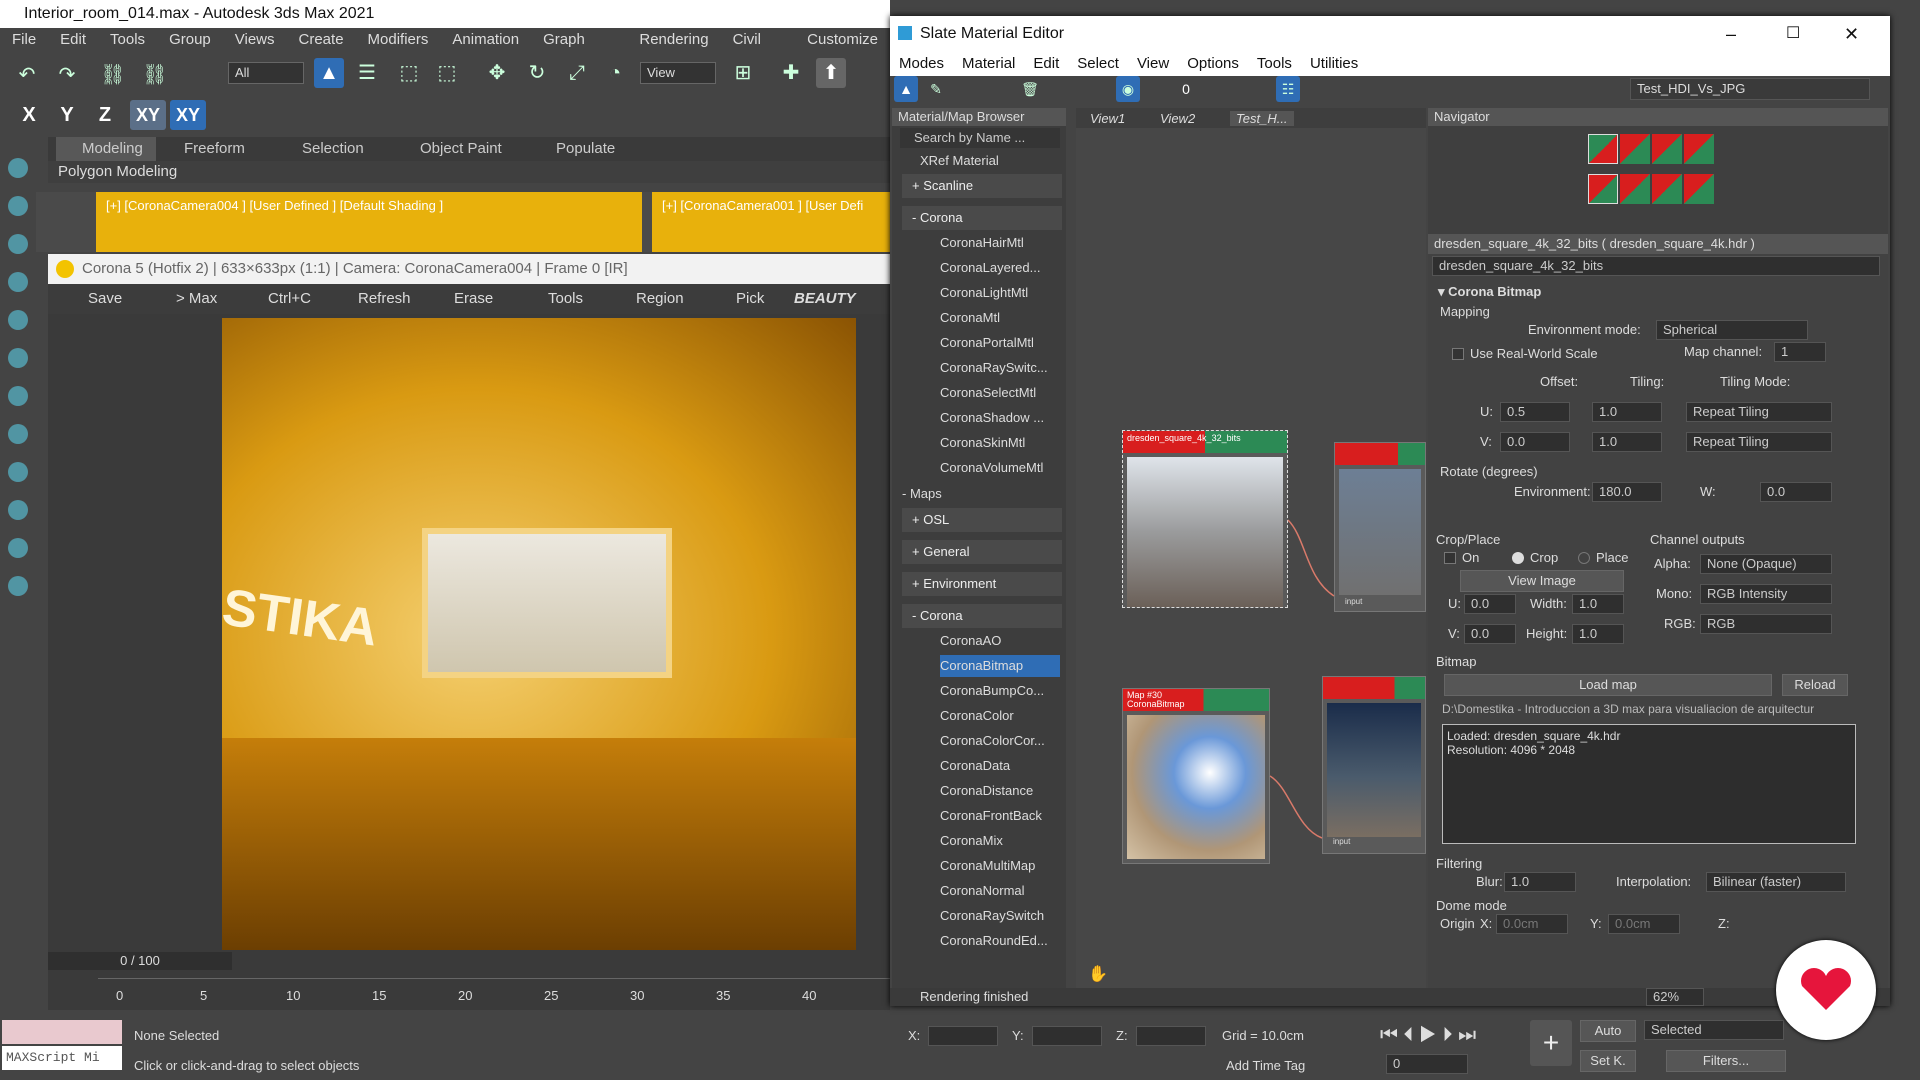  What do you see at coordinates (842, 40) in the screenshot?
I see `menu-customize: Customize` at bounding box center [842, 40].